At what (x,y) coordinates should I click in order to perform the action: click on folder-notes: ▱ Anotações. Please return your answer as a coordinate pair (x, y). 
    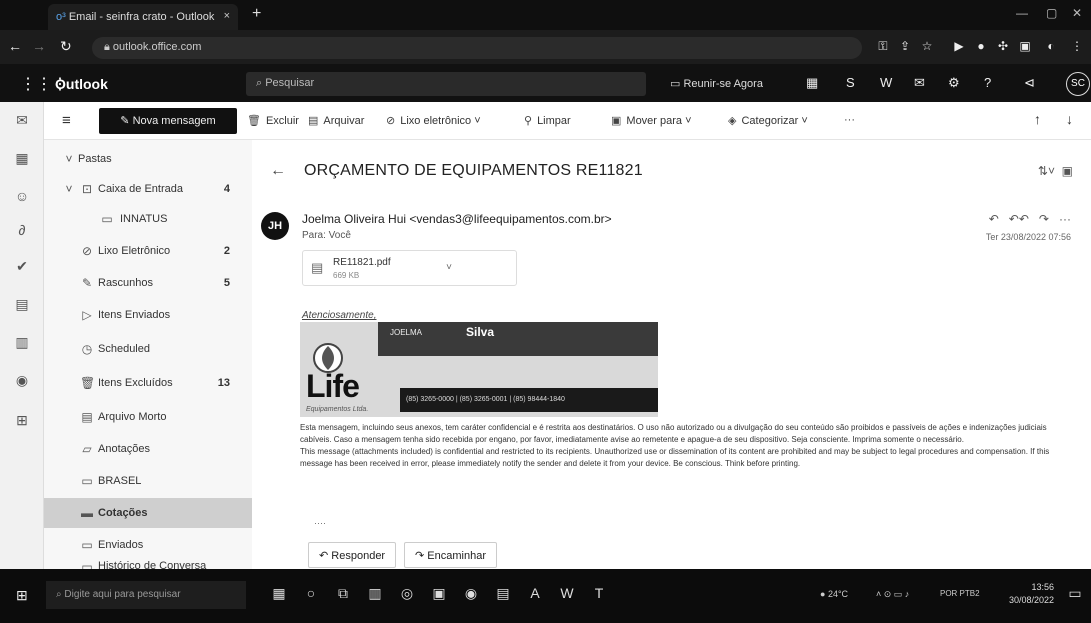
    Looking at the image, I should click on (148, 449).